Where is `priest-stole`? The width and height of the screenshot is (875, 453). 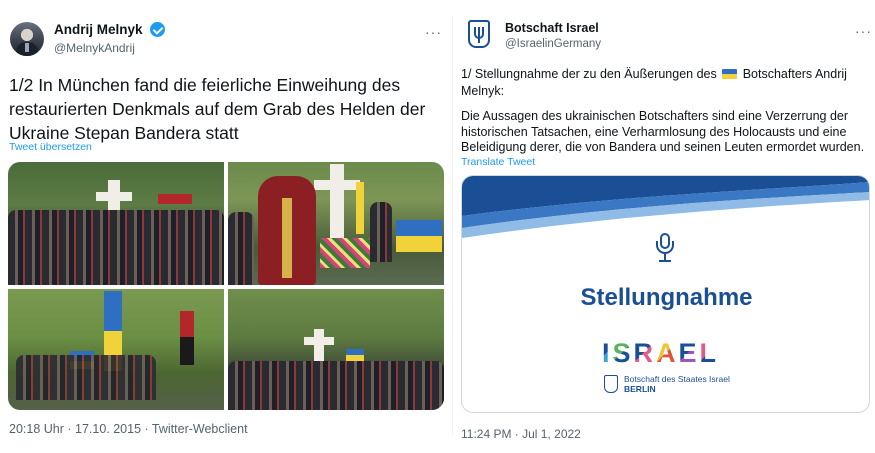
priest-stole is located at coordinates (287, 238).